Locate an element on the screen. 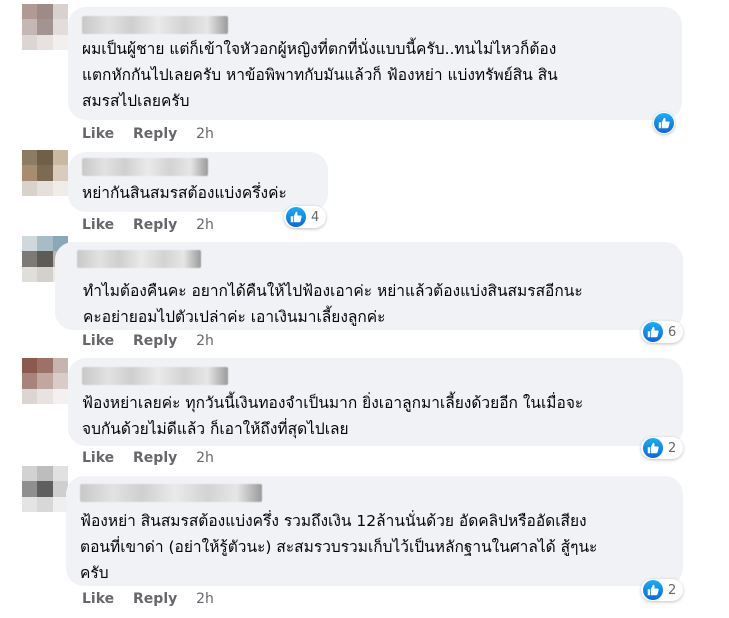 This screenshot has height=618, width=729. reaction-badge is located at coordinates (664, 123).